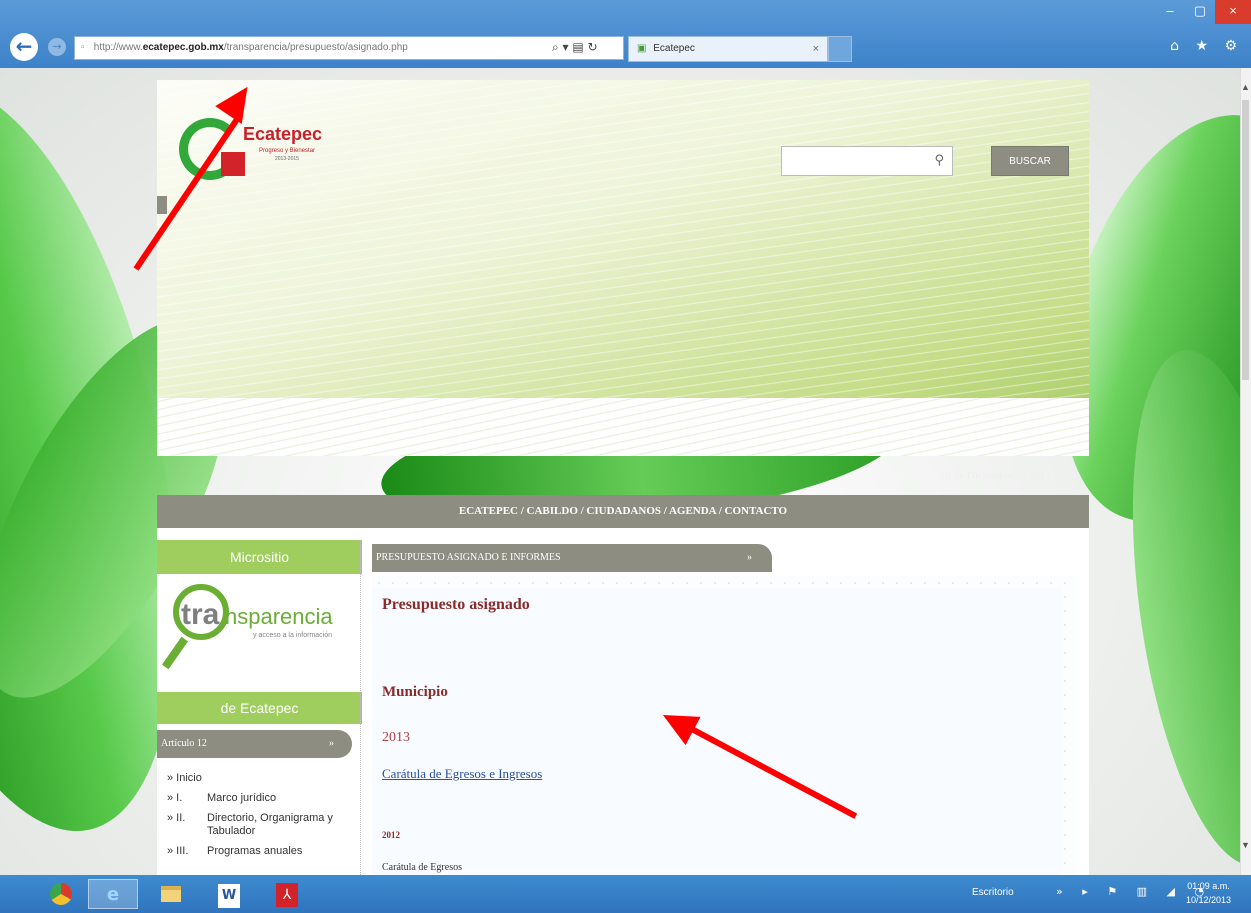 Image resolution: width=1251 pixels, height=913 pixels. I want to click on menu-label: Marco jurídico, so click(242, 798).